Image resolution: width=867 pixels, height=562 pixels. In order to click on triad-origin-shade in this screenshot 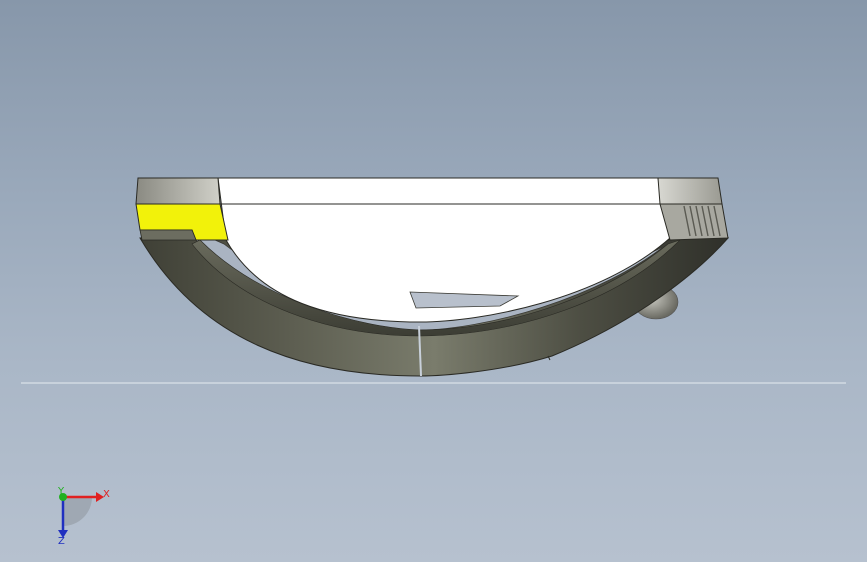, I will do `click(77, 511)`.